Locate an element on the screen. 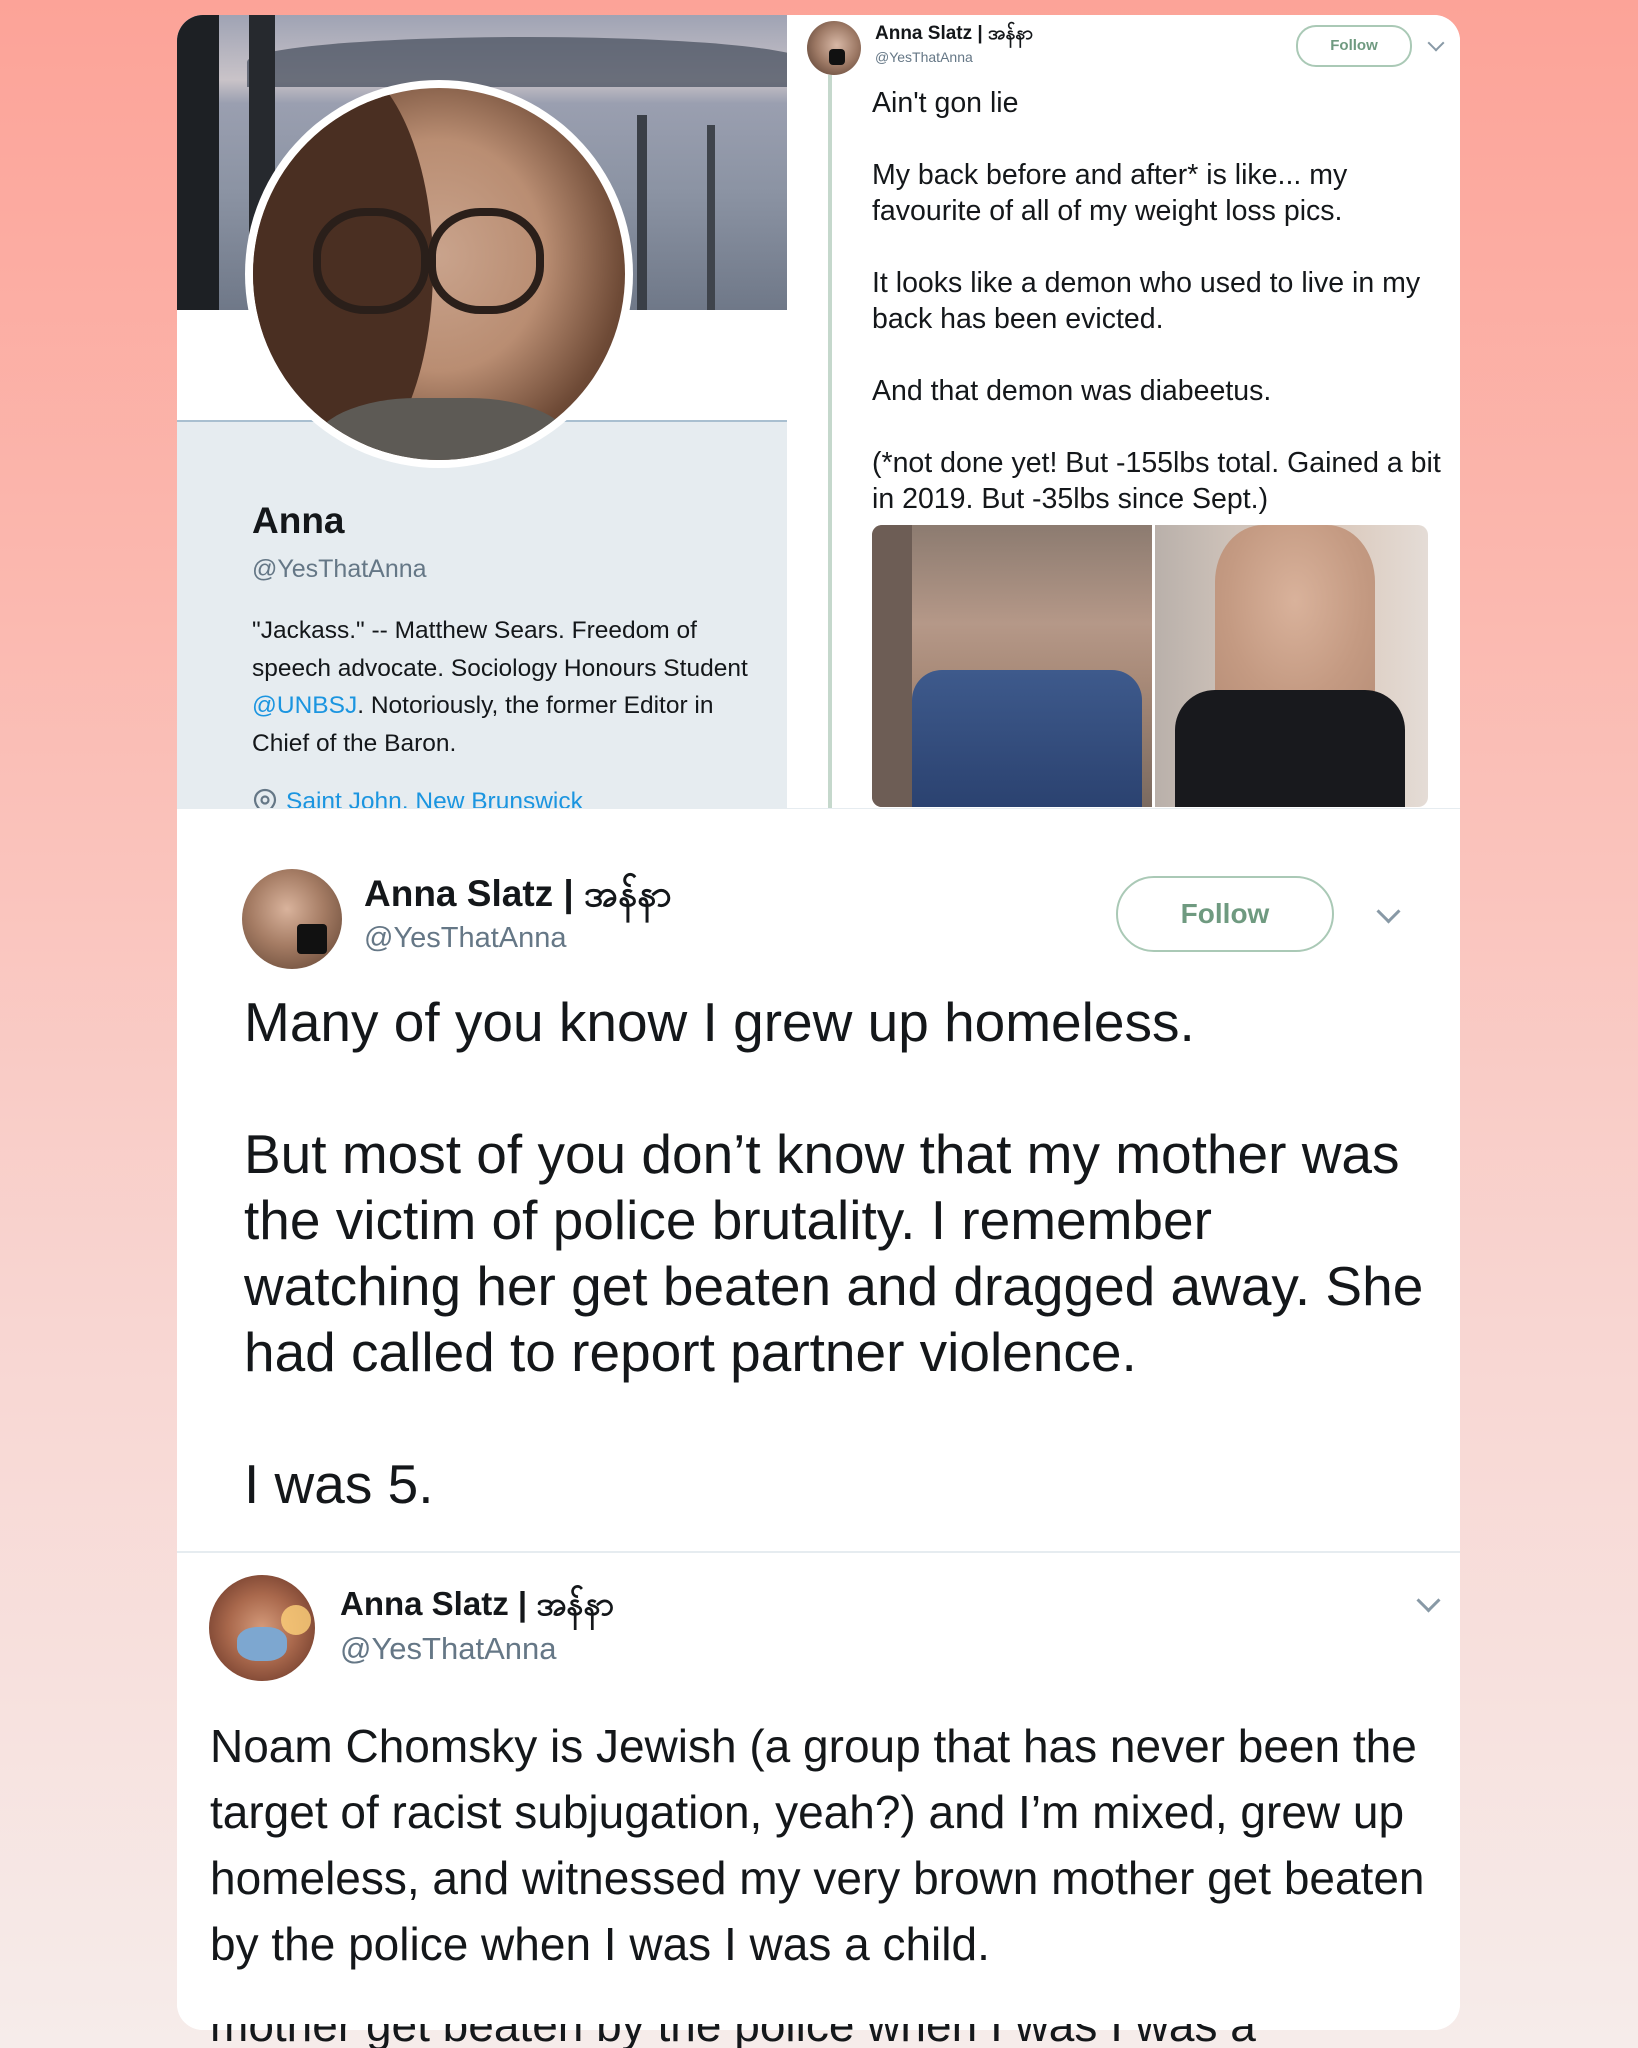 The height and width of the screenshot is (2048, 1638). thread-line is located at coordinates (830, 441).